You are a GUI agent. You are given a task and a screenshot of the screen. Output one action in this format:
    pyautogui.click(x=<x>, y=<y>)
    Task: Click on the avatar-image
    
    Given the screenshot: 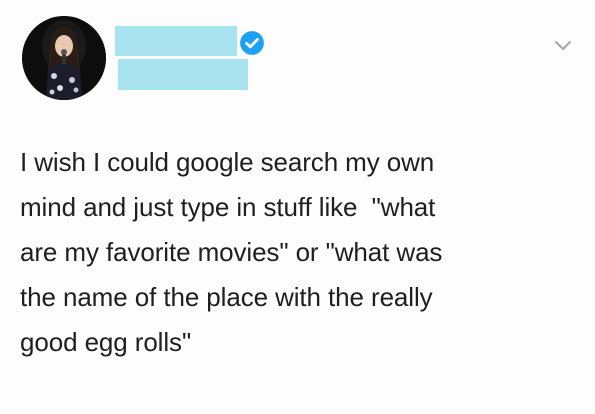 What is the action you would take?
    pyautogui.click(x=64, y=58)
    